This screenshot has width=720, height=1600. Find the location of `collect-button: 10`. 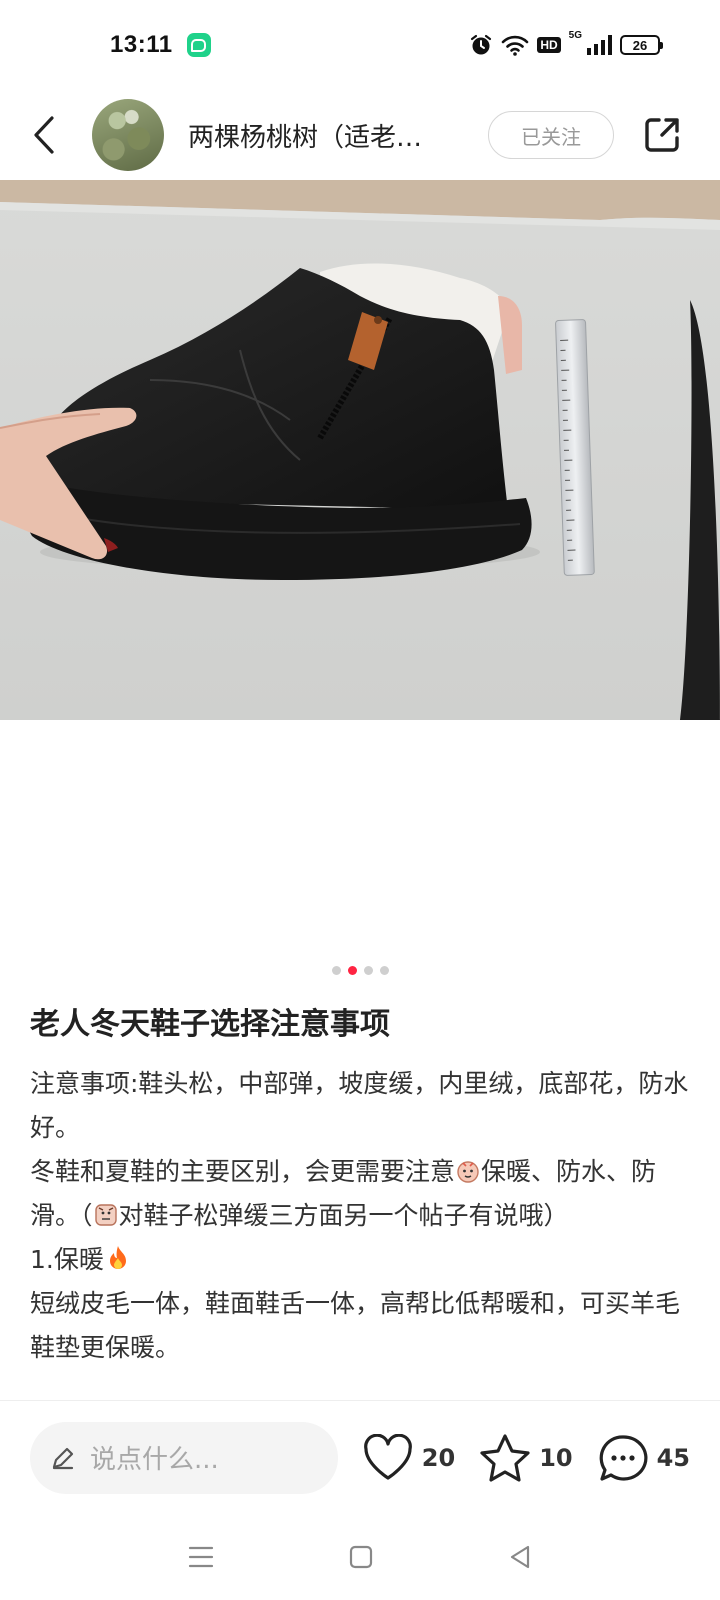

collect-button: 10 is located at coordinates (526, 1458).